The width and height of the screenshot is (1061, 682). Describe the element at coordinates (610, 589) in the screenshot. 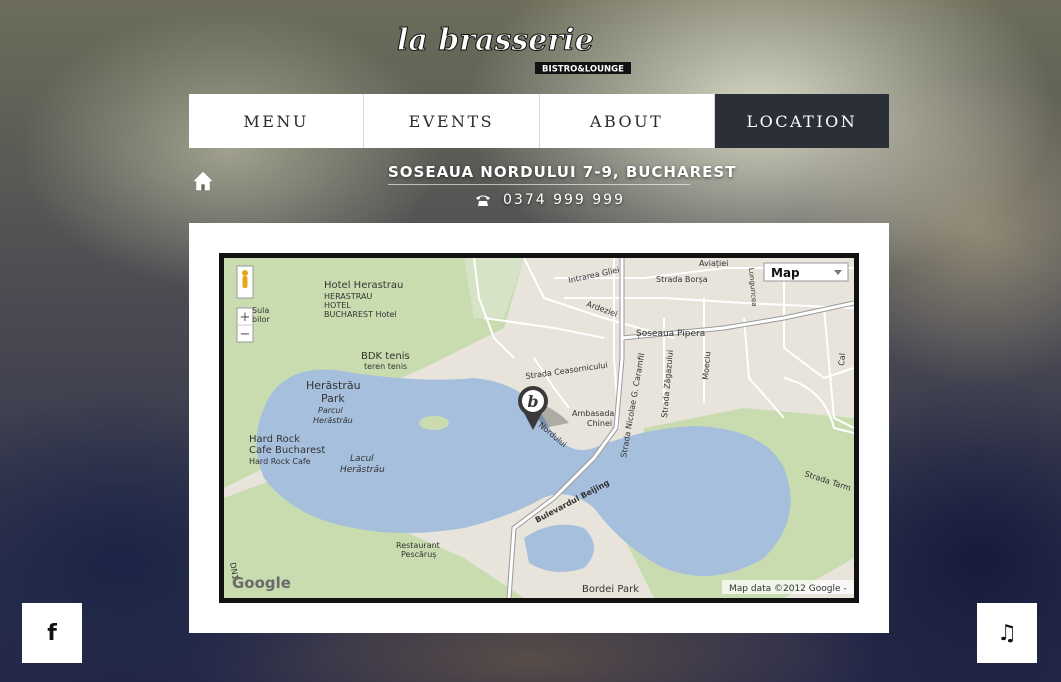

I see `map-label: Bordei Park` at that location.